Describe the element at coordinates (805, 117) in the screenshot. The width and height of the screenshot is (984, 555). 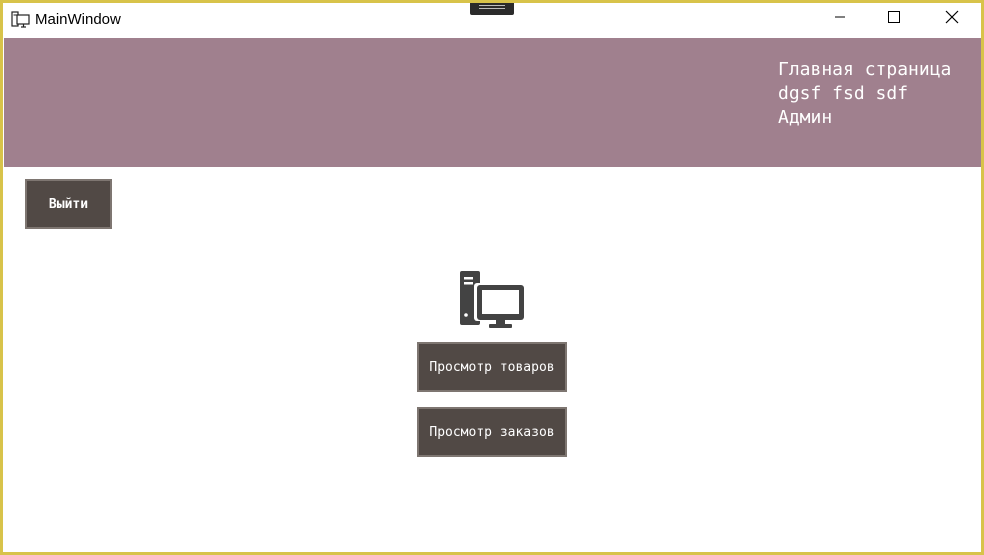
I see `user-role: Админ` at that location.